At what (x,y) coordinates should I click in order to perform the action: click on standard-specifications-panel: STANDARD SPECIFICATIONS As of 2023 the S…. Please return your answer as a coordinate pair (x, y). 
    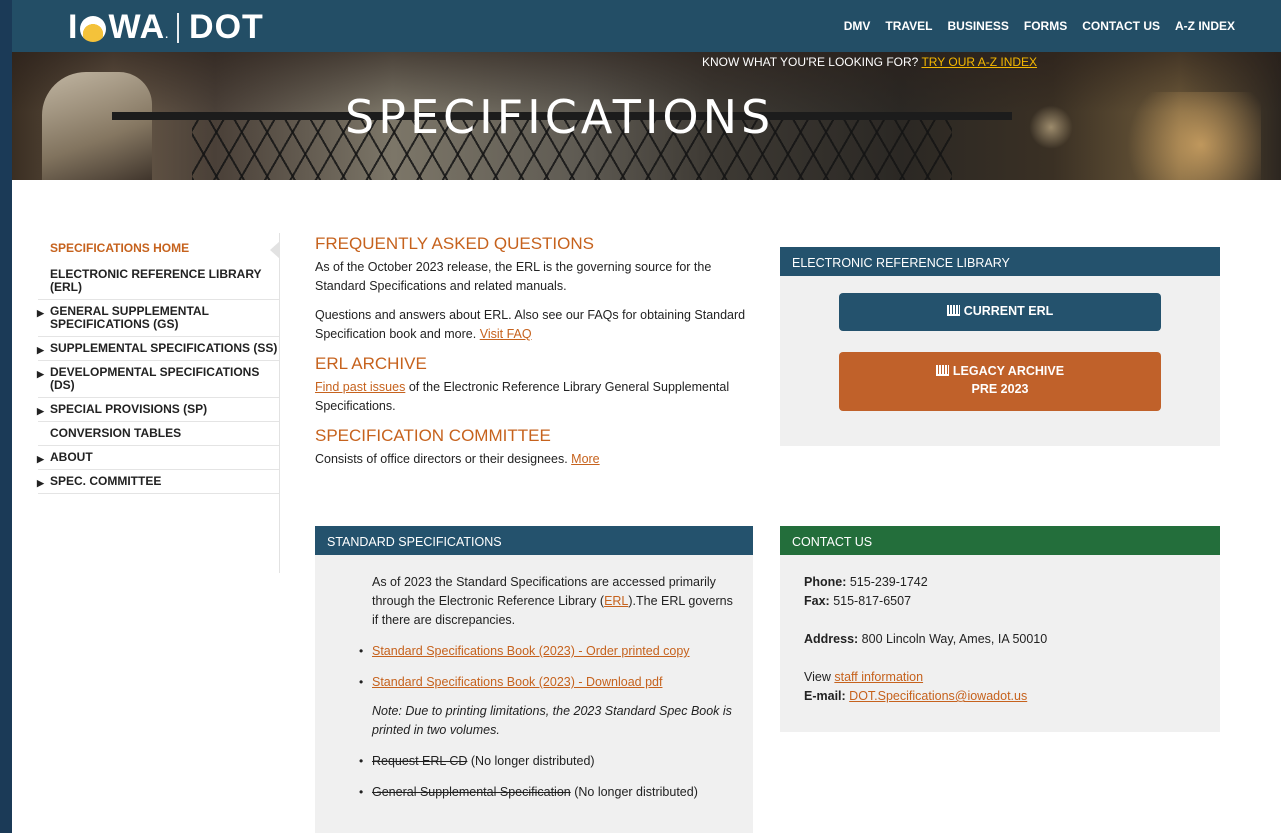
    Looking at the image, I should click on (534, 679).